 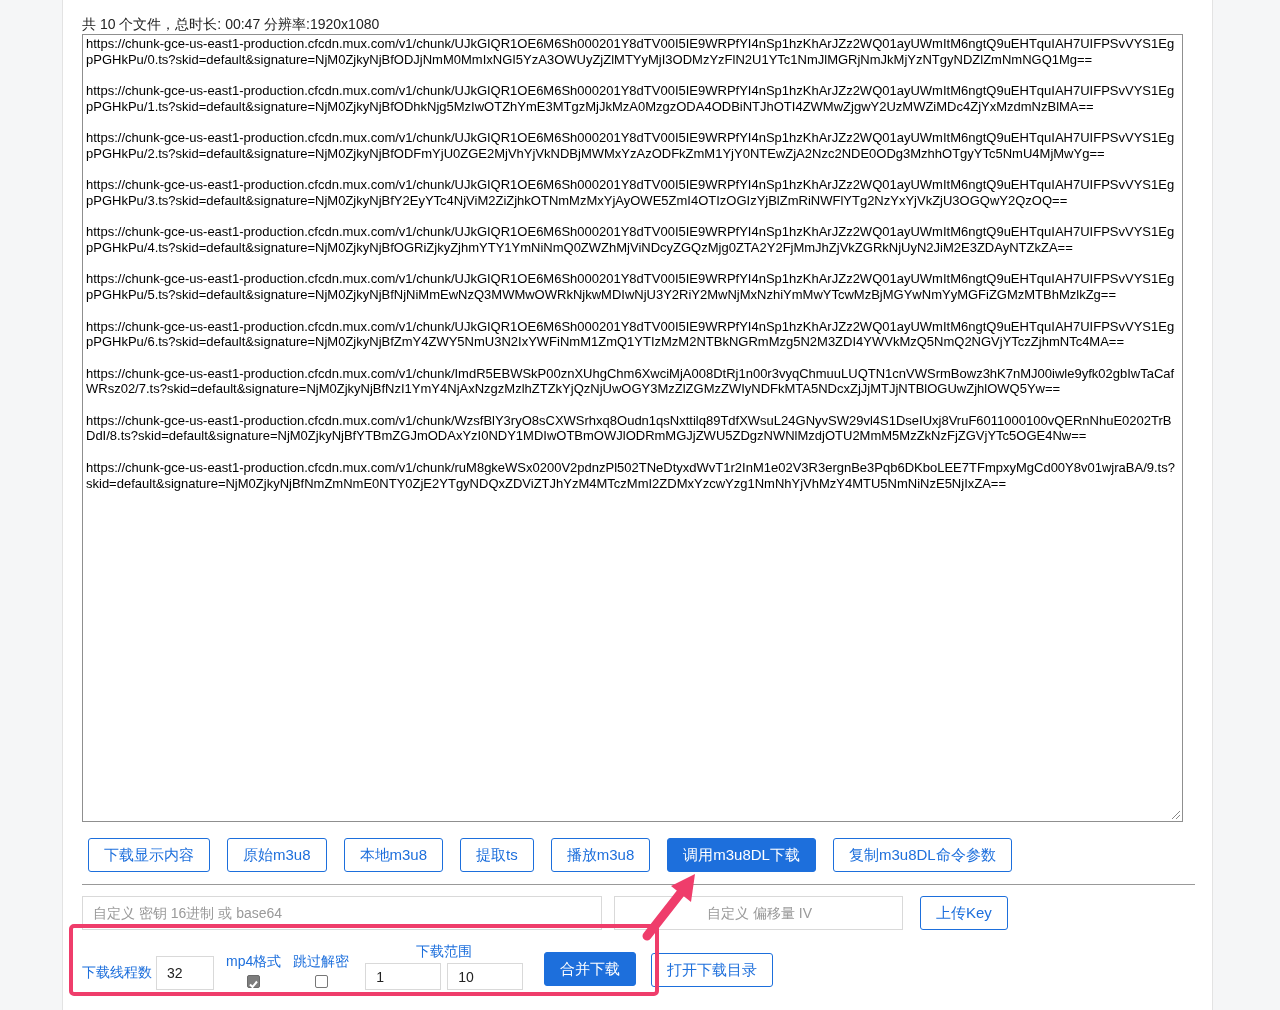 What do you see at coordinates (631, 52) in the screenshot?
I see `url-text: https://chunk-gce-us-east1-production.cfcdn.mux.com/v1/chunk/UJkGIQR1OE6M6Sh000201Y8dTV00I5IE9WRPfYI4nSp1hzKhArJZz2WQ01ayUWmItM6ngtQ9uEHTquIAH7UIFPSvVYS1EgpPGHkPu/0.ts?skid=default&signature=NjM0ZjkyNjBfODJjNmM0MmIxNGI5YzA3OWUyZjZlMTYyMjI3ODMzYzFlN2U1YTc1NmJlMGRjNmJkMjYzNTgyNDZlZmNmNGQ1Mg==` at bounding box center [631, 52].